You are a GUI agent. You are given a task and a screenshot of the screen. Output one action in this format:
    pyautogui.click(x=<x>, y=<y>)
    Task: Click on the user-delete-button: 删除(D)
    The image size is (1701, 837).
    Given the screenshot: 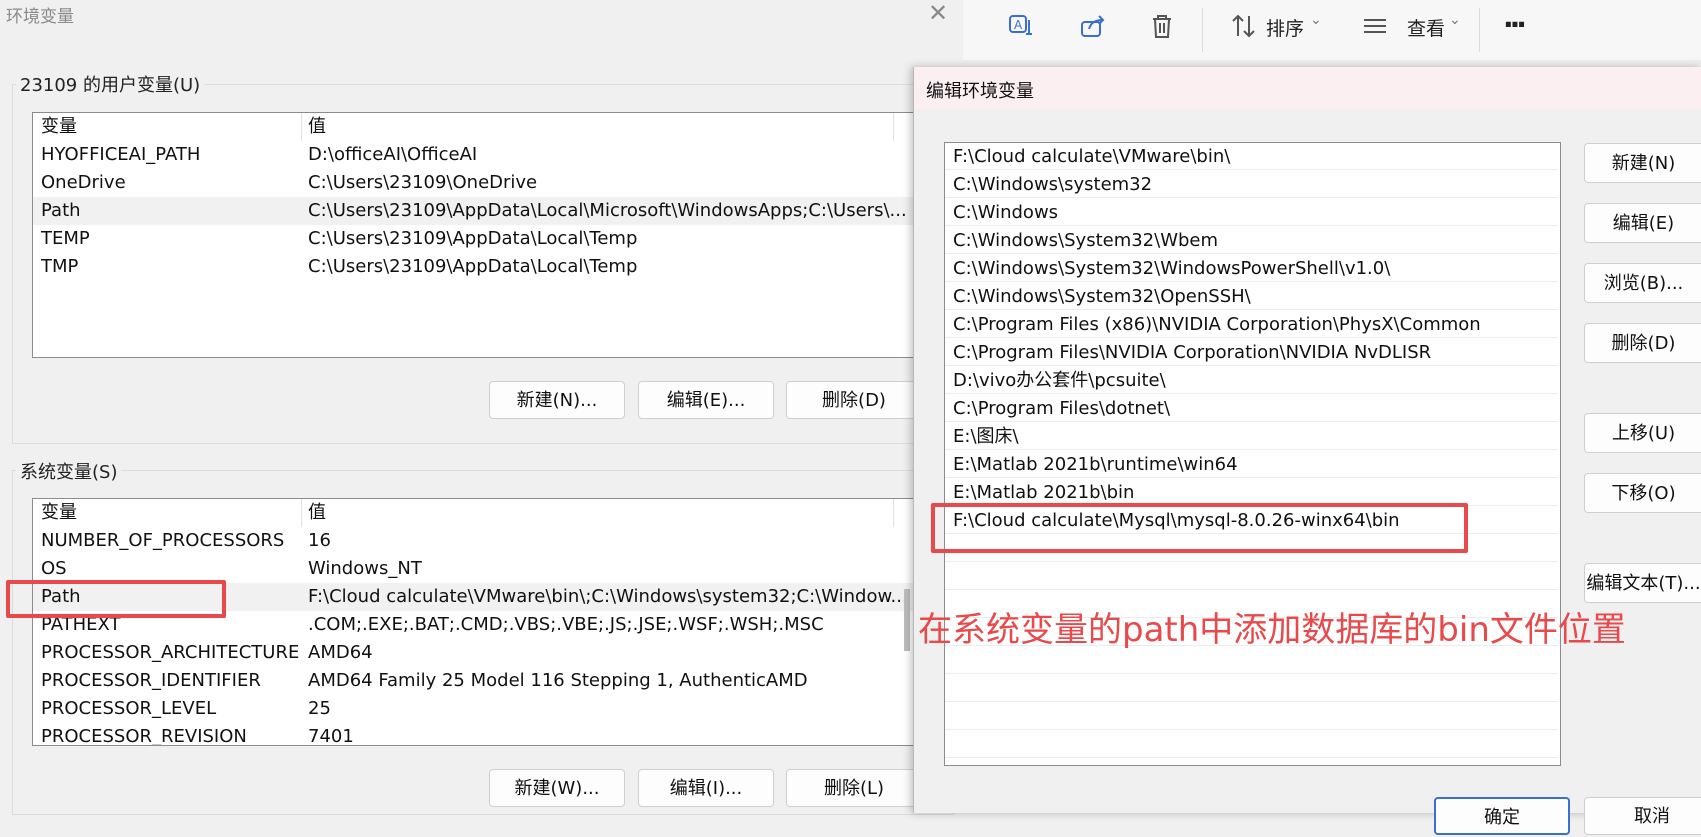 What is the action you would take?
    pyautogui.click(x=854, y=400)
    